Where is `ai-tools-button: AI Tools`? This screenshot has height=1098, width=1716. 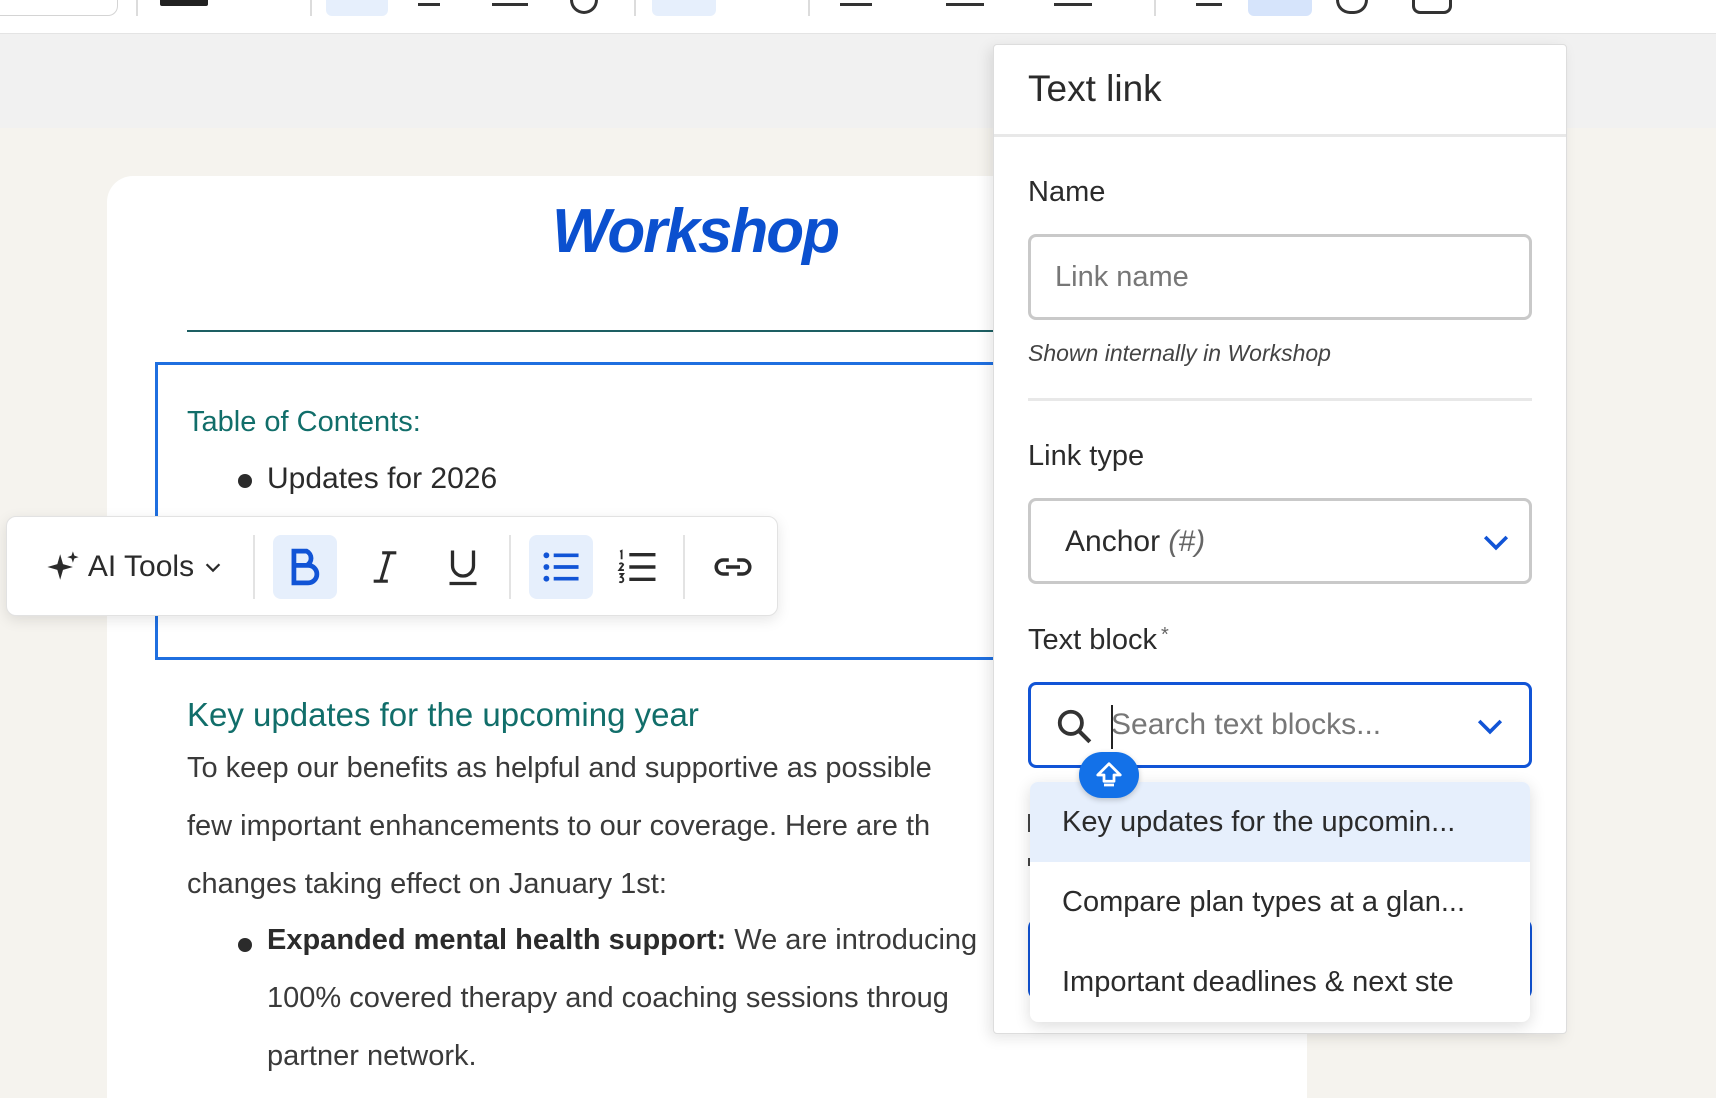
ai-tools-button: AI Tools is located at coordinates (135, 567).